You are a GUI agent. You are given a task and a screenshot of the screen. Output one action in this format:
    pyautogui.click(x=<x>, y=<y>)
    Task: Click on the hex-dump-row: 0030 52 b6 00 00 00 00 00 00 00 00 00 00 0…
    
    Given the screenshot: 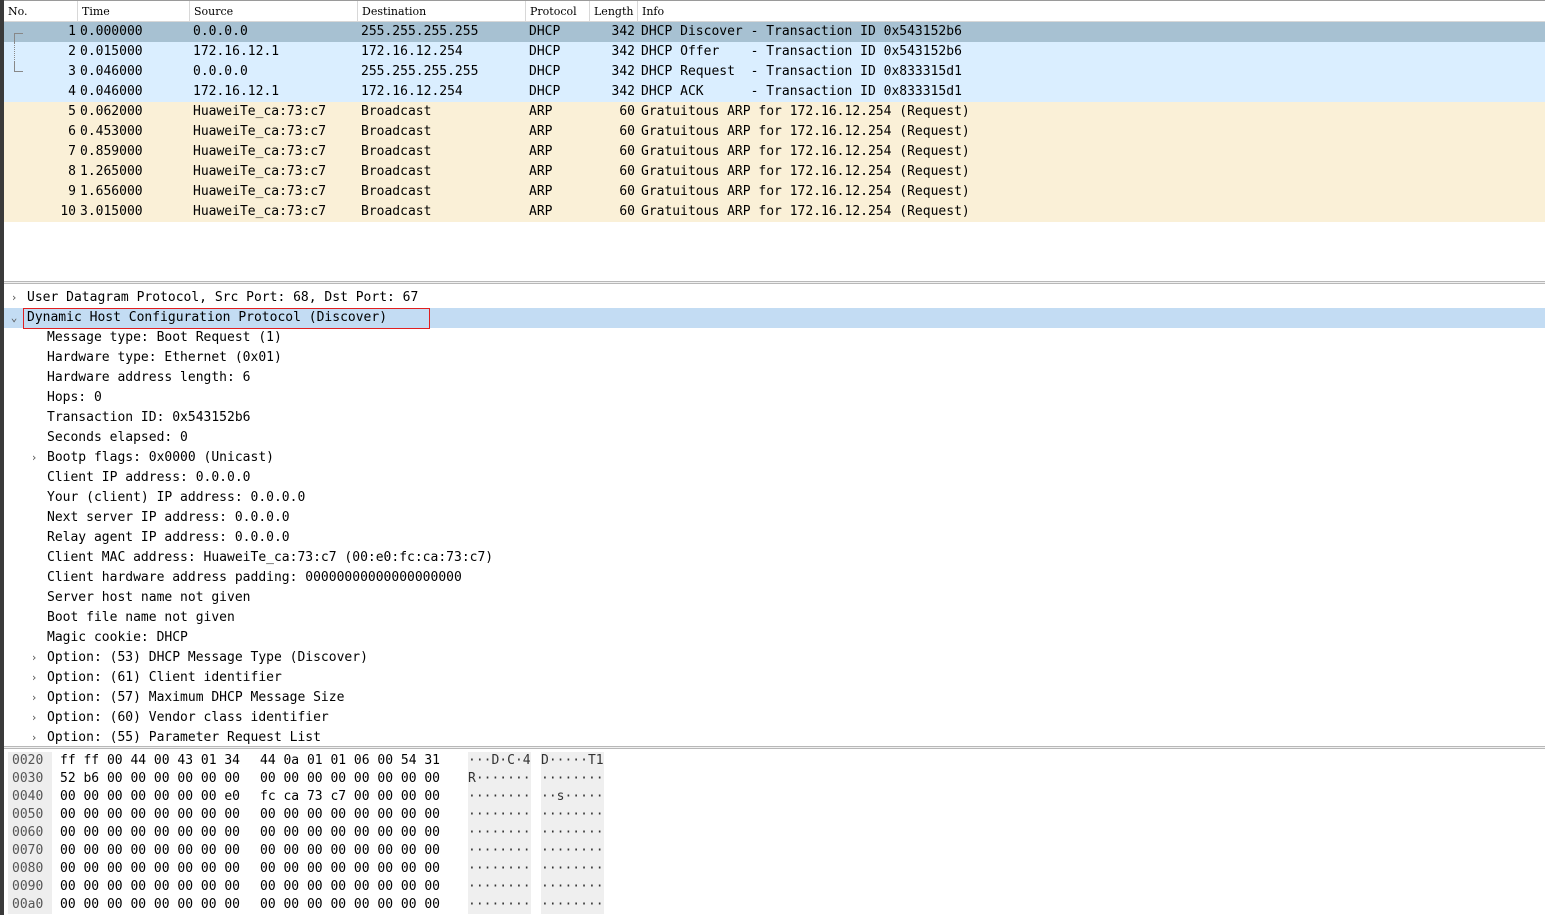 What is the action you would take?
    pyautogui.click(x=774, y=779)
    